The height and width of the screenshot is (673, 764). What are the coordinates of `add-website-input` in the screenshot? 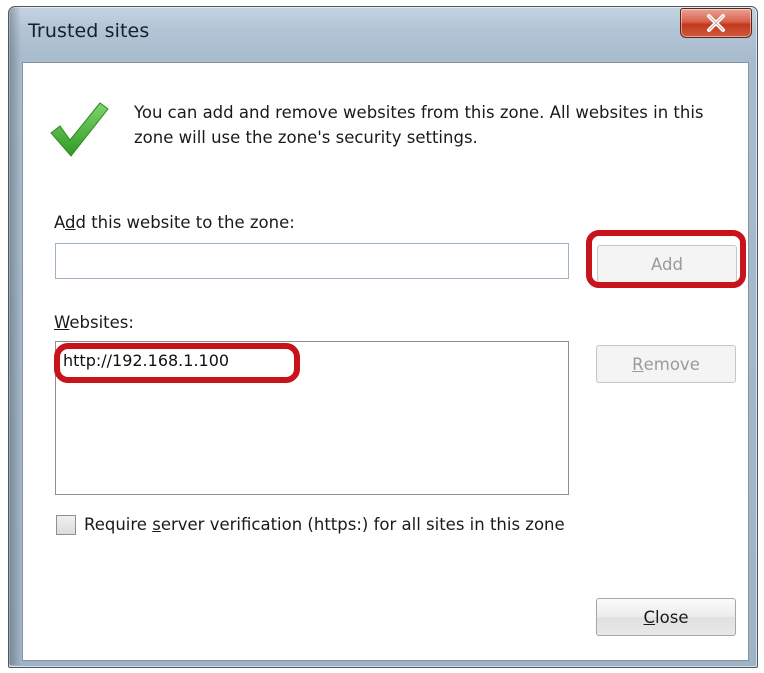 It's located at (312, 261).